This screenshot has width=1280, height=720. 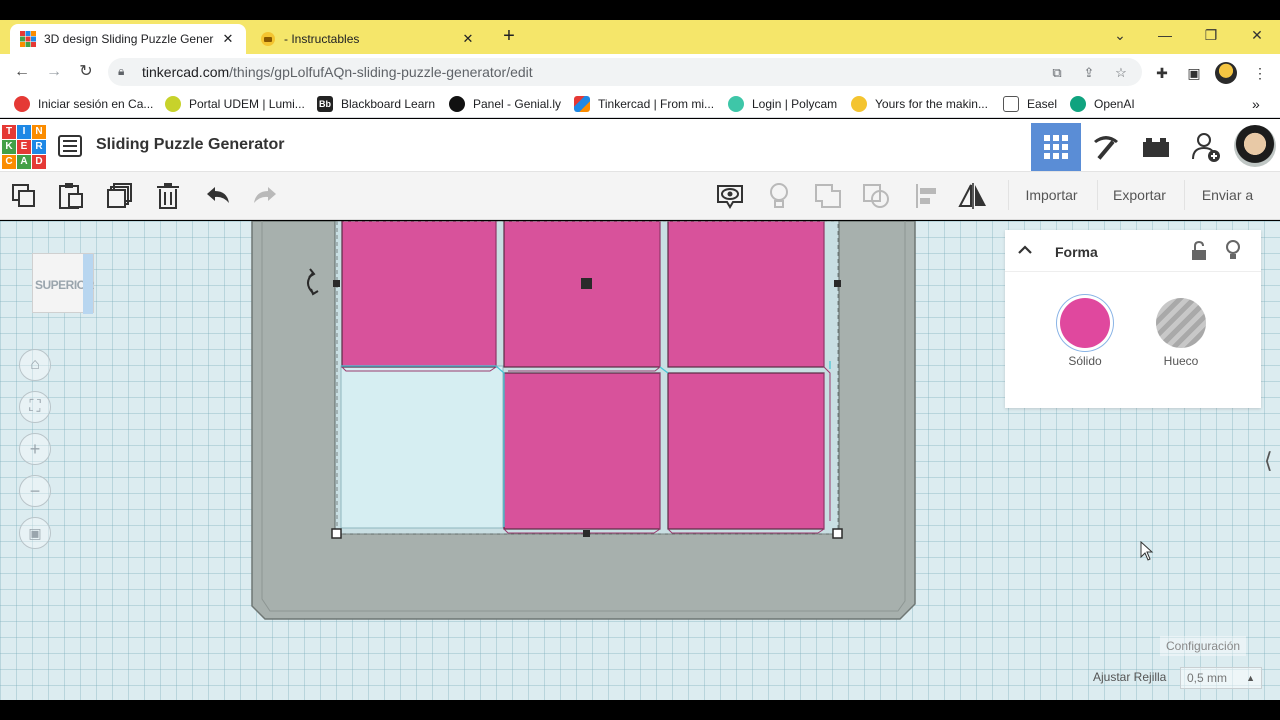 What do you see at coordinates (1133, 319) in the screenshot?
I see `shape-inspector: Forma Sólido Hueco` at bounding box center [1133, 319].